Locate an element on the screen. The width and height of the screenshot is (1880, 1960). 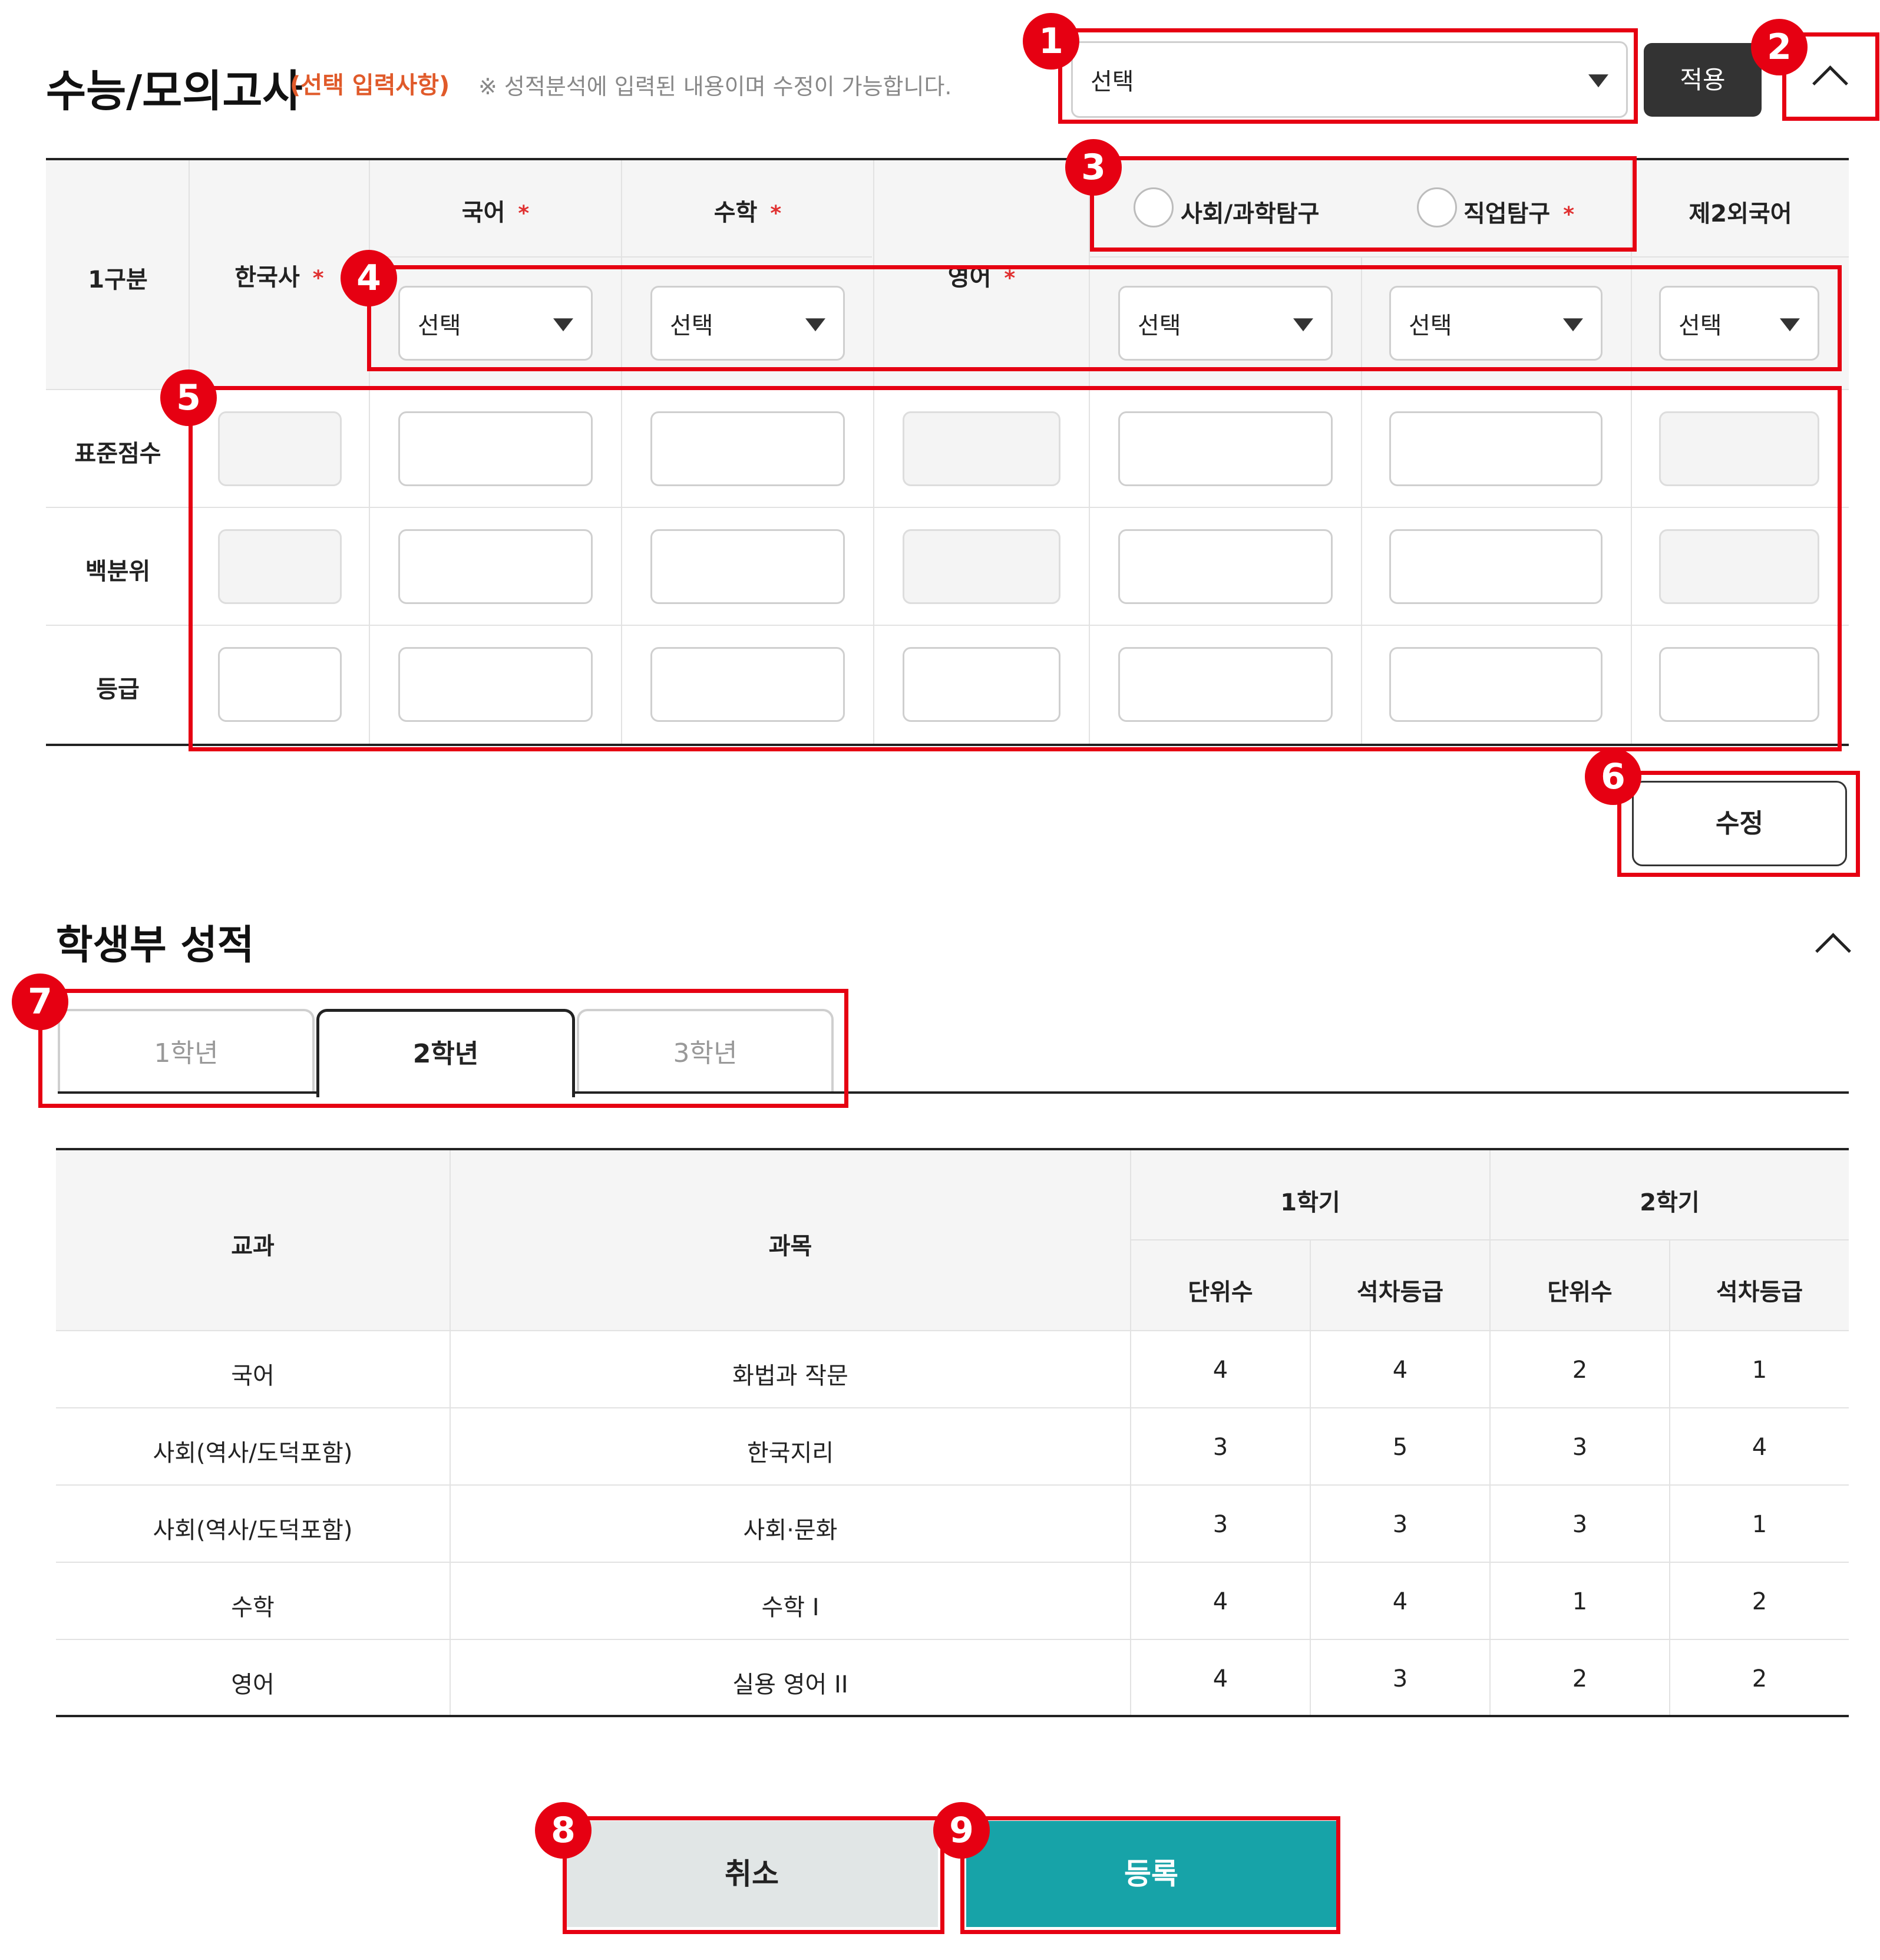
cell-s1-units: 3 is located at coordinates (1220, 1447).